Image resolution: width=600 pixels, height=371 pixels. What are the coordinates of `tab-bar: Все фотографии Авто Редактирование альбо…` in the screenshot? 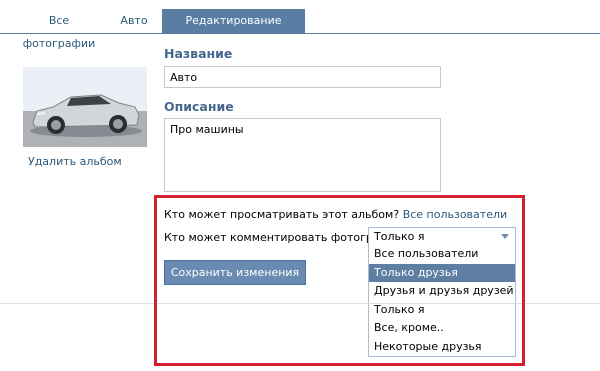 It's located at (300, 25).